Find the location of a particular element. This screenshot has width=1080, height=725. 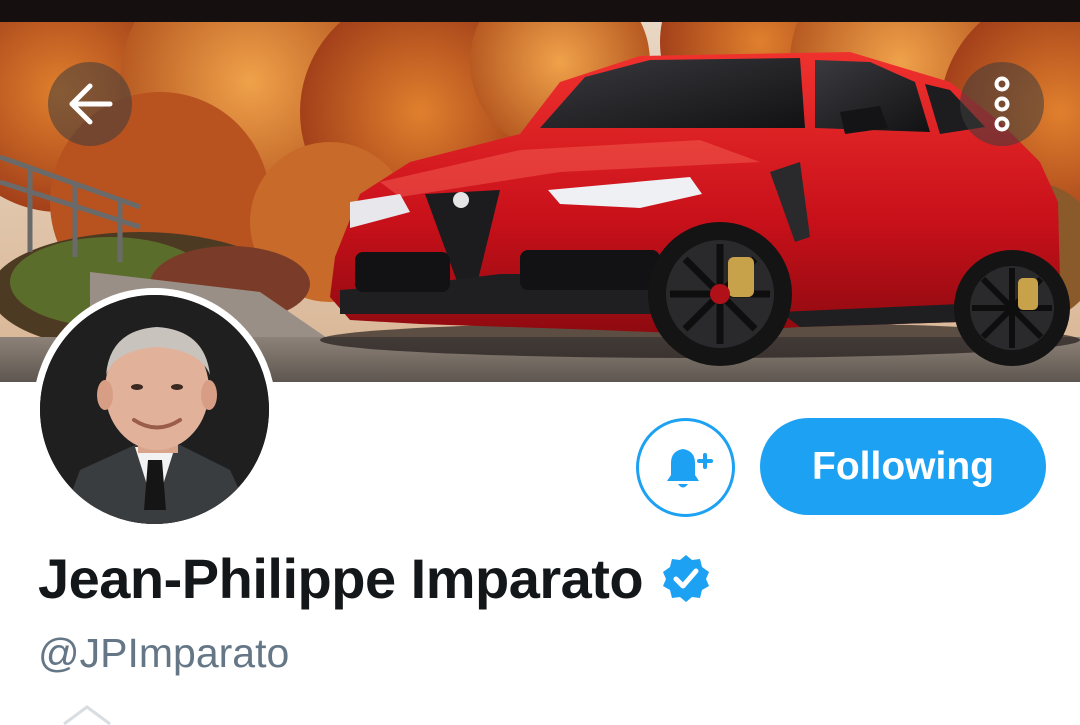

arrow-left-icon is located at coordinates (91, 104).